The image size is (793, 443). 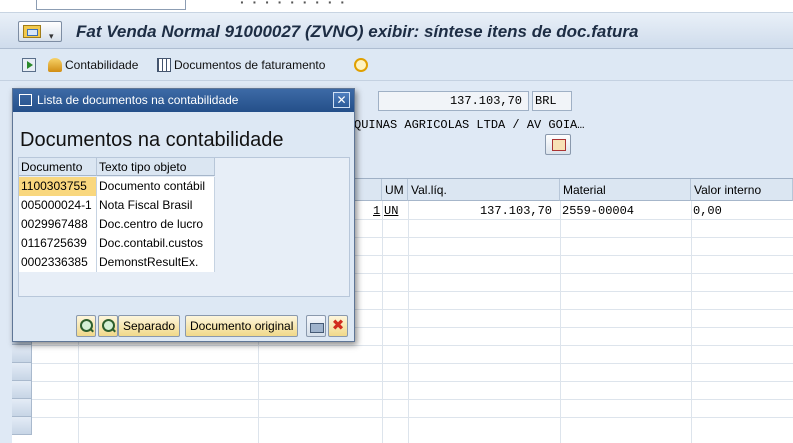 What do you see at coordinates (183, 323) in the screenshot?
I see `dialog-footer: Separado Documento original ✖` at bounding box center [183, 323].